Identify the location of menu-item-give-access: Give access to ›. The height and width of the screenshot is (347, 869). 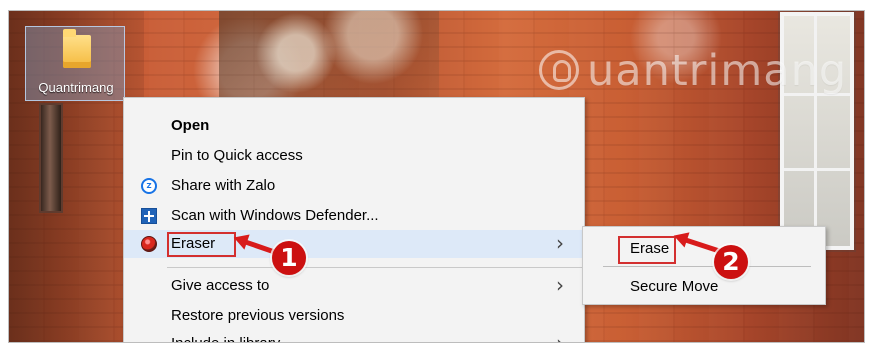
(354, 286).